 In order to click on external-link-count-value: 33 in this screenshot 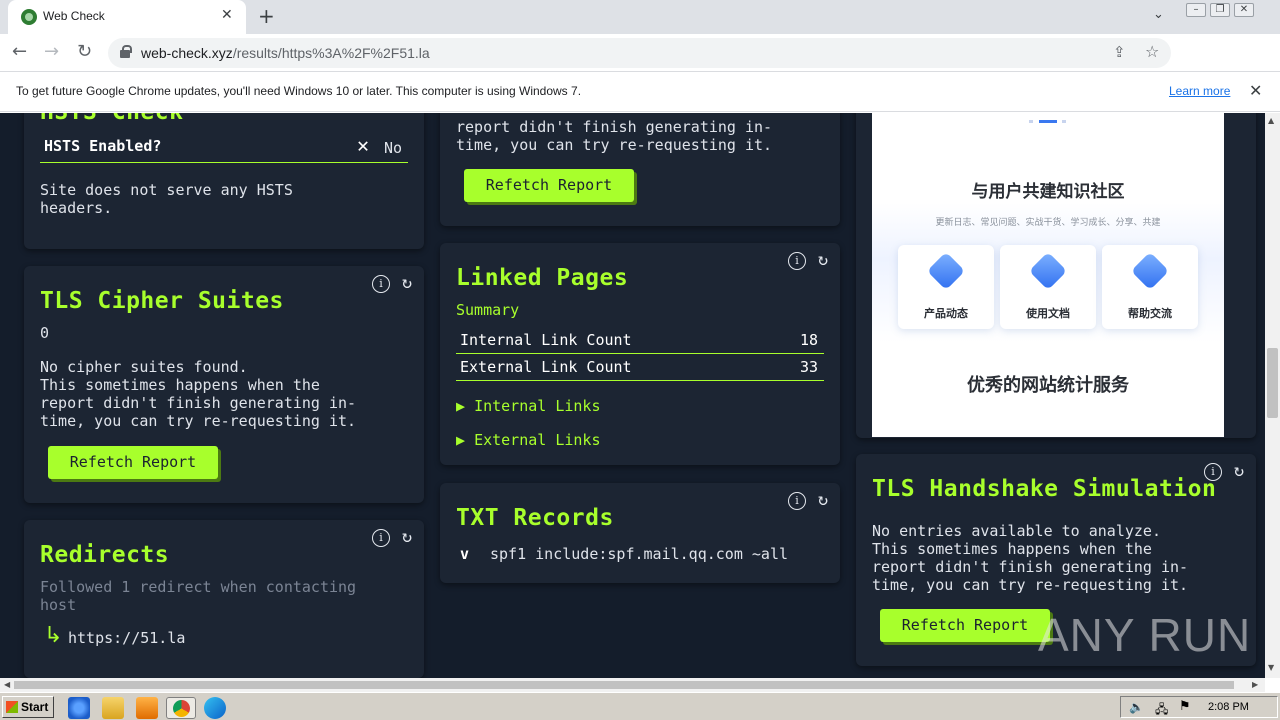, I will do `click(809, 367)`.